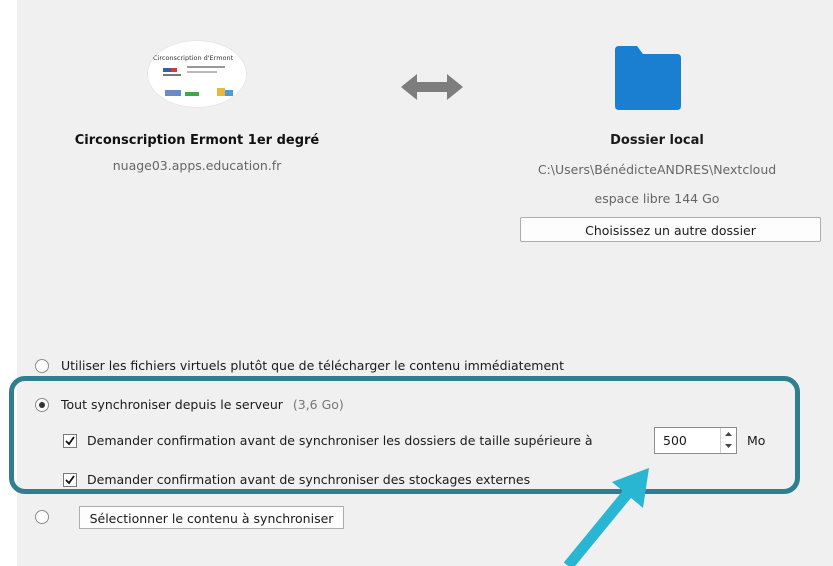 This screenshot has height=566, width=833. I want to click on local-folder-title: Dossier local, so click(657, 140).